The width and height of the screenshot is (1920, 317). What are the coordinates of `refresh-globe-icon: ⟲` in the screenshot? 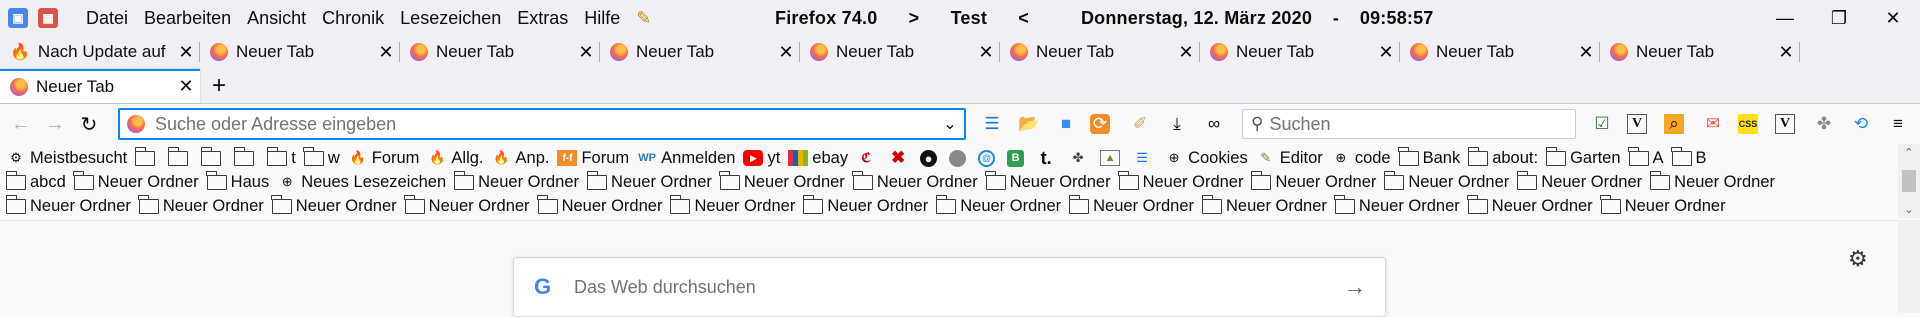 It's located at (1861, 124).